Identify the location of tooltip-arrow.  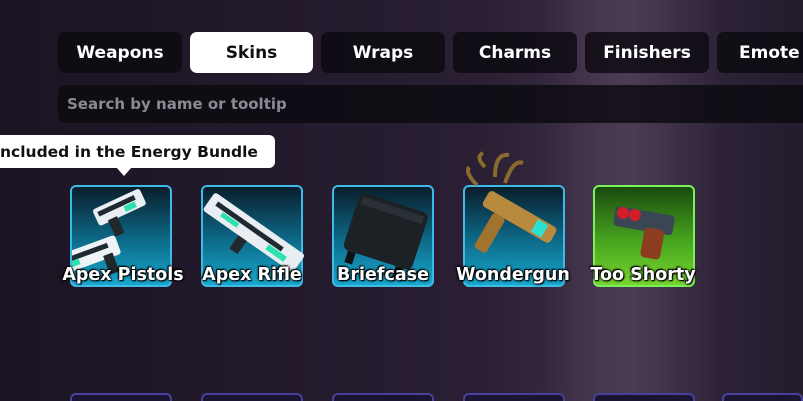
(124, 171).